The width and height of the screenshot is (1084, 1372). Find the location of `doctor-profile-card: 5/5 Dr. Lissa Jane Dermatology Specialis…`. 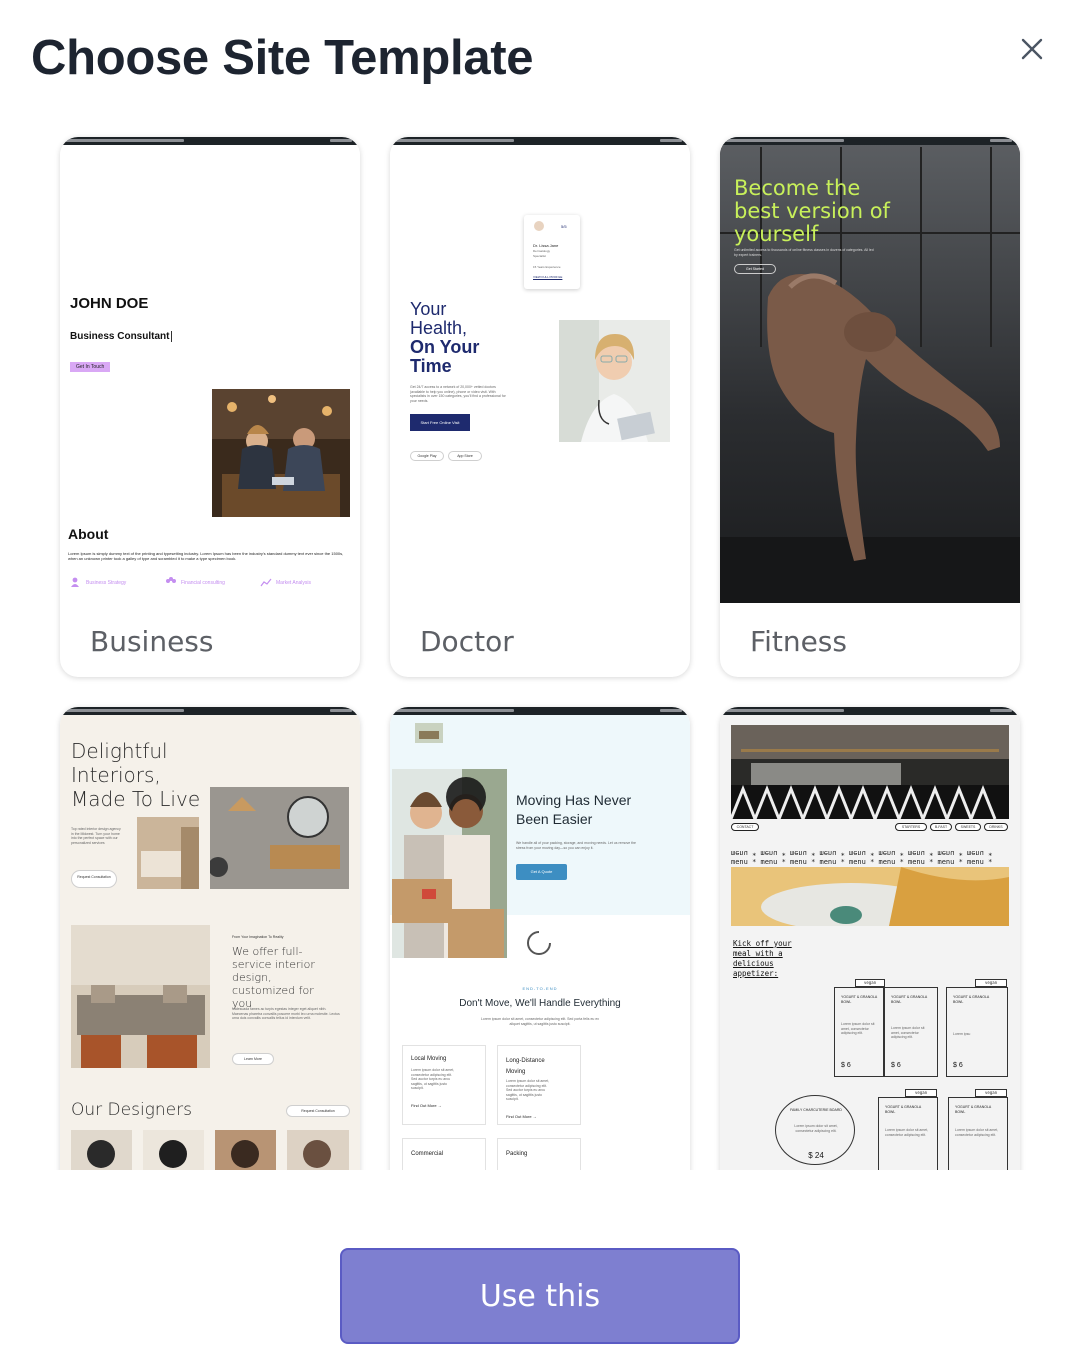

doctor-profile-card: 5/5 Dr. Lissa Jane Dermatology Specialis… is located at coordinates (552, 252).